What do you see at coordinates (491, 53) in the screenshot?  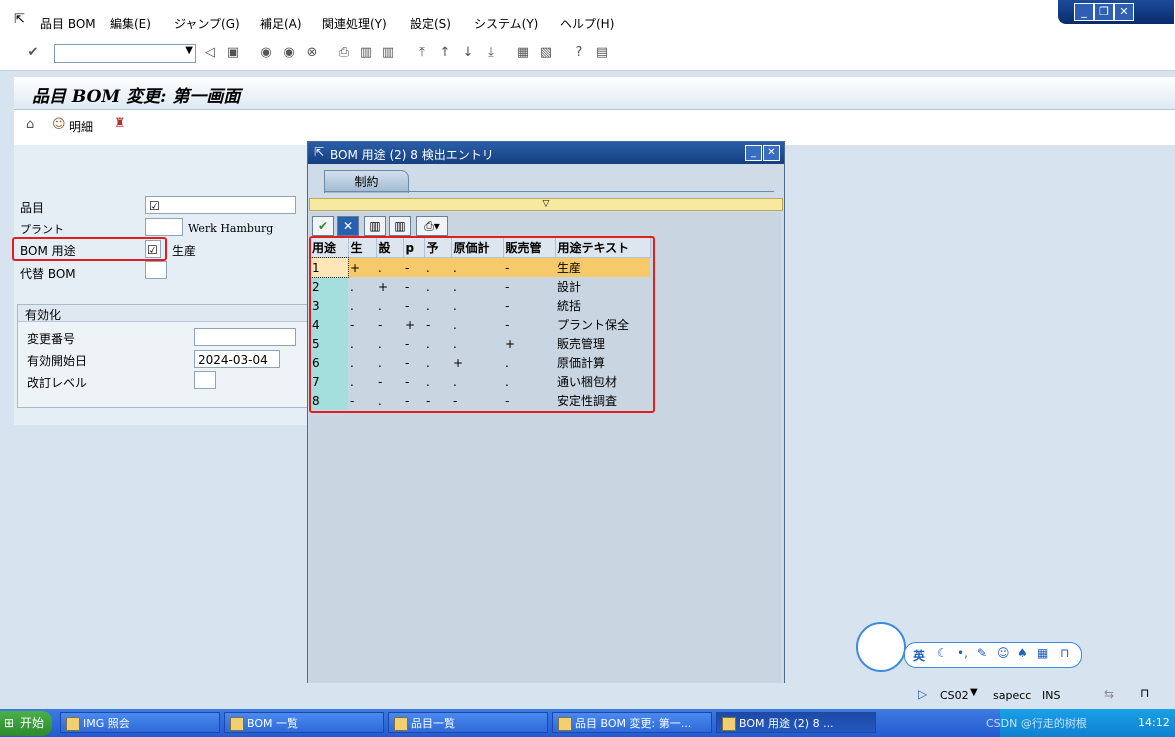 I see `last-page-icon: ⤓` at bounding box center [491, 53].